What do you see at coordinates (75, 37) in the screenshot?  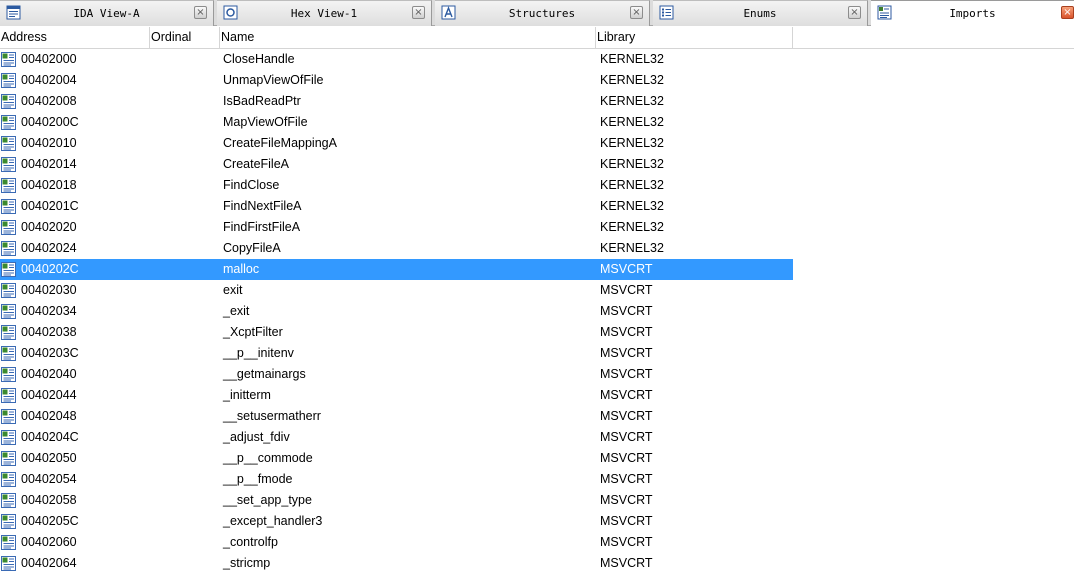 I see `column-header-address: Address` at bounding box center [75, 37].